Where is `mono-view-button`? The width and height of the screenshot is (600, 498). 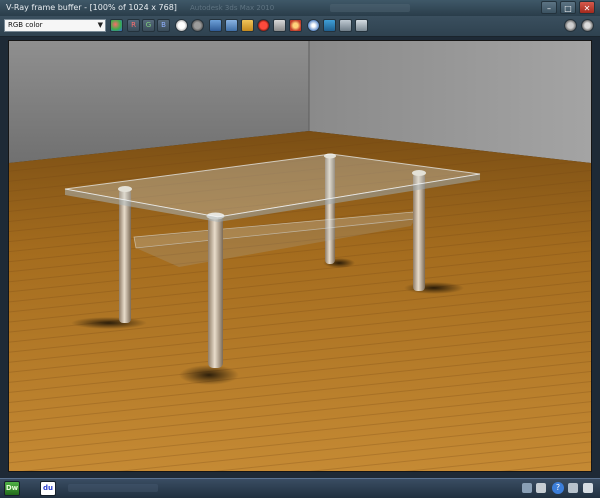 mono-view-button is located at coordinates (197, 25).